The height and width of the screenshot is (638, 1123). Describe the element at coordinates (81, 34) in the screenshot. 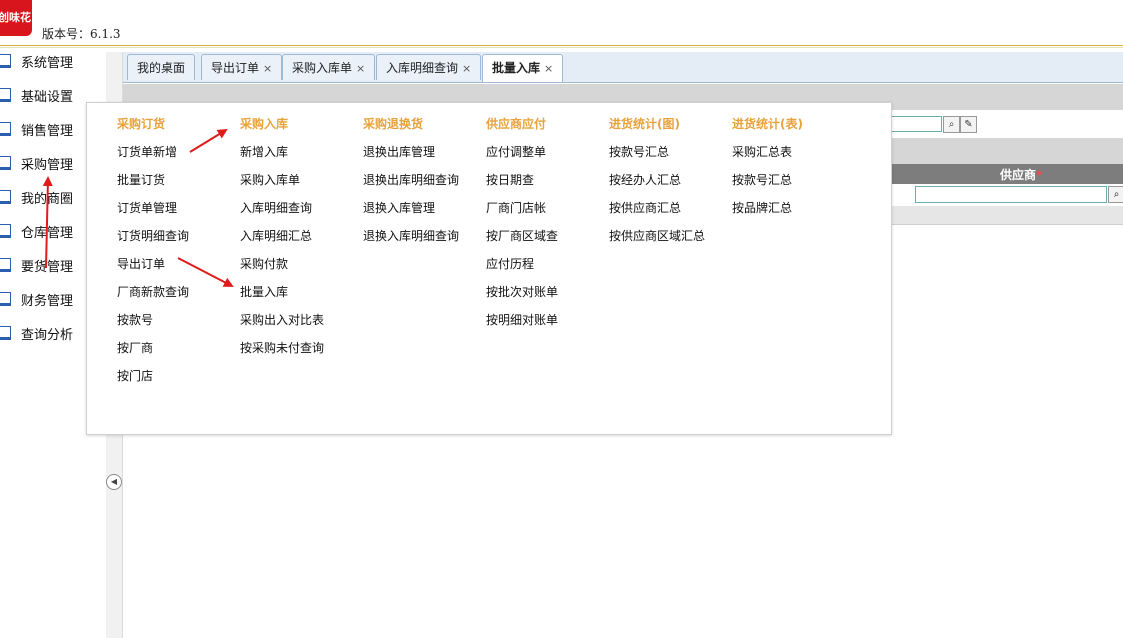

I see `version-label: 版本号：6.1.3` at that location.